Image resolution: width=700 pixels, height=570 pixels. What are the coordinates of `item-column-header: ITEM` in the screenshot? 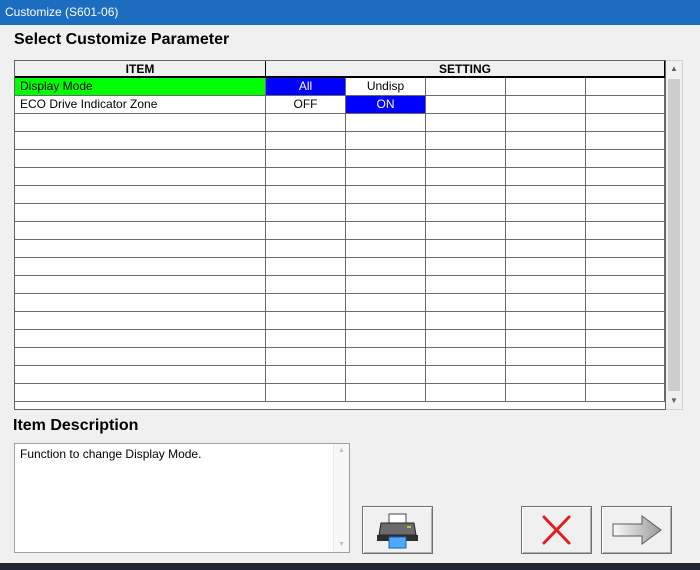 It's located at (140, 69).